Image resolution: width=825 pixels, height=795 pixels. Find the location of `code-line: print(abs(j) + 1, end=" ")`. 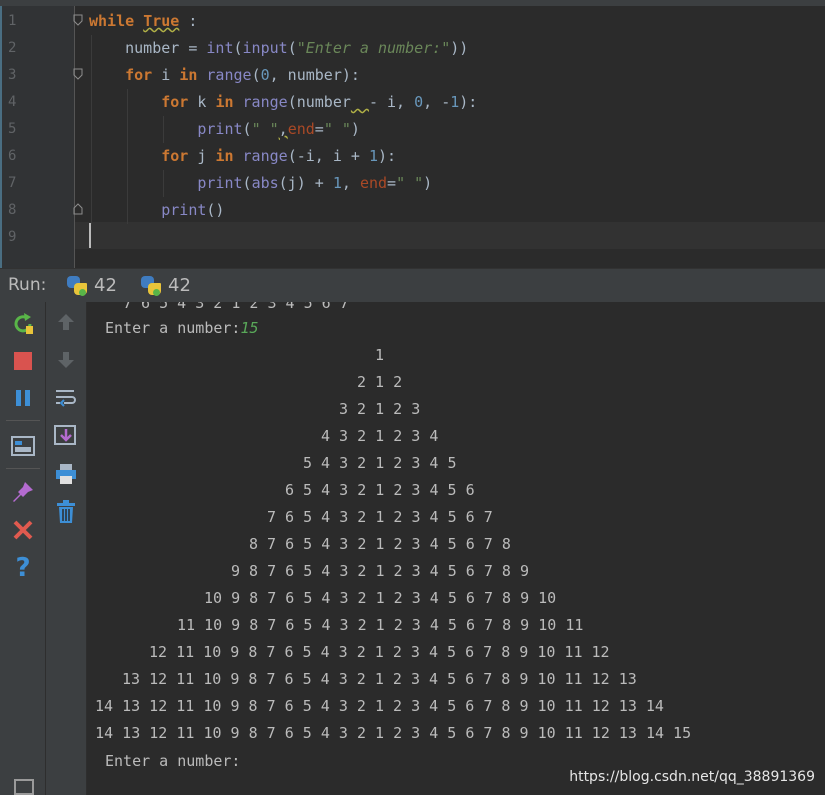

code-line: print(abs(j) + 1, end=" ") is located at coordinates (260, 183).